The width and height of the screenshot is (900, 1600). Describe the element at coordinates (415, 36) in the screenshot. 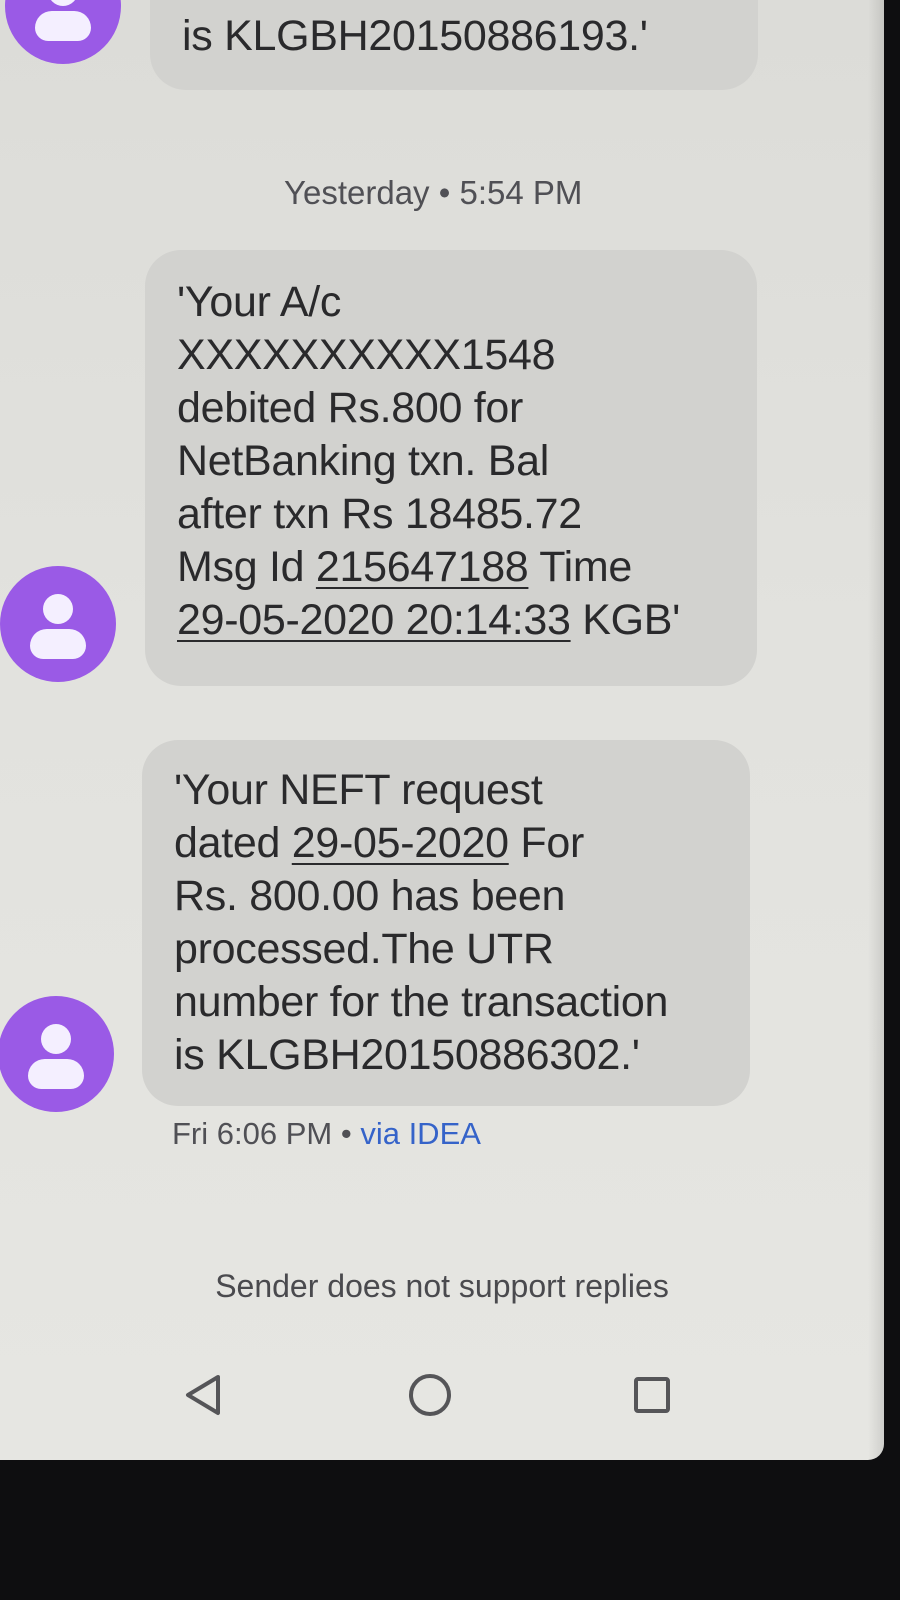

I see `message-text: is KLGBH20150886193.'` at that location.